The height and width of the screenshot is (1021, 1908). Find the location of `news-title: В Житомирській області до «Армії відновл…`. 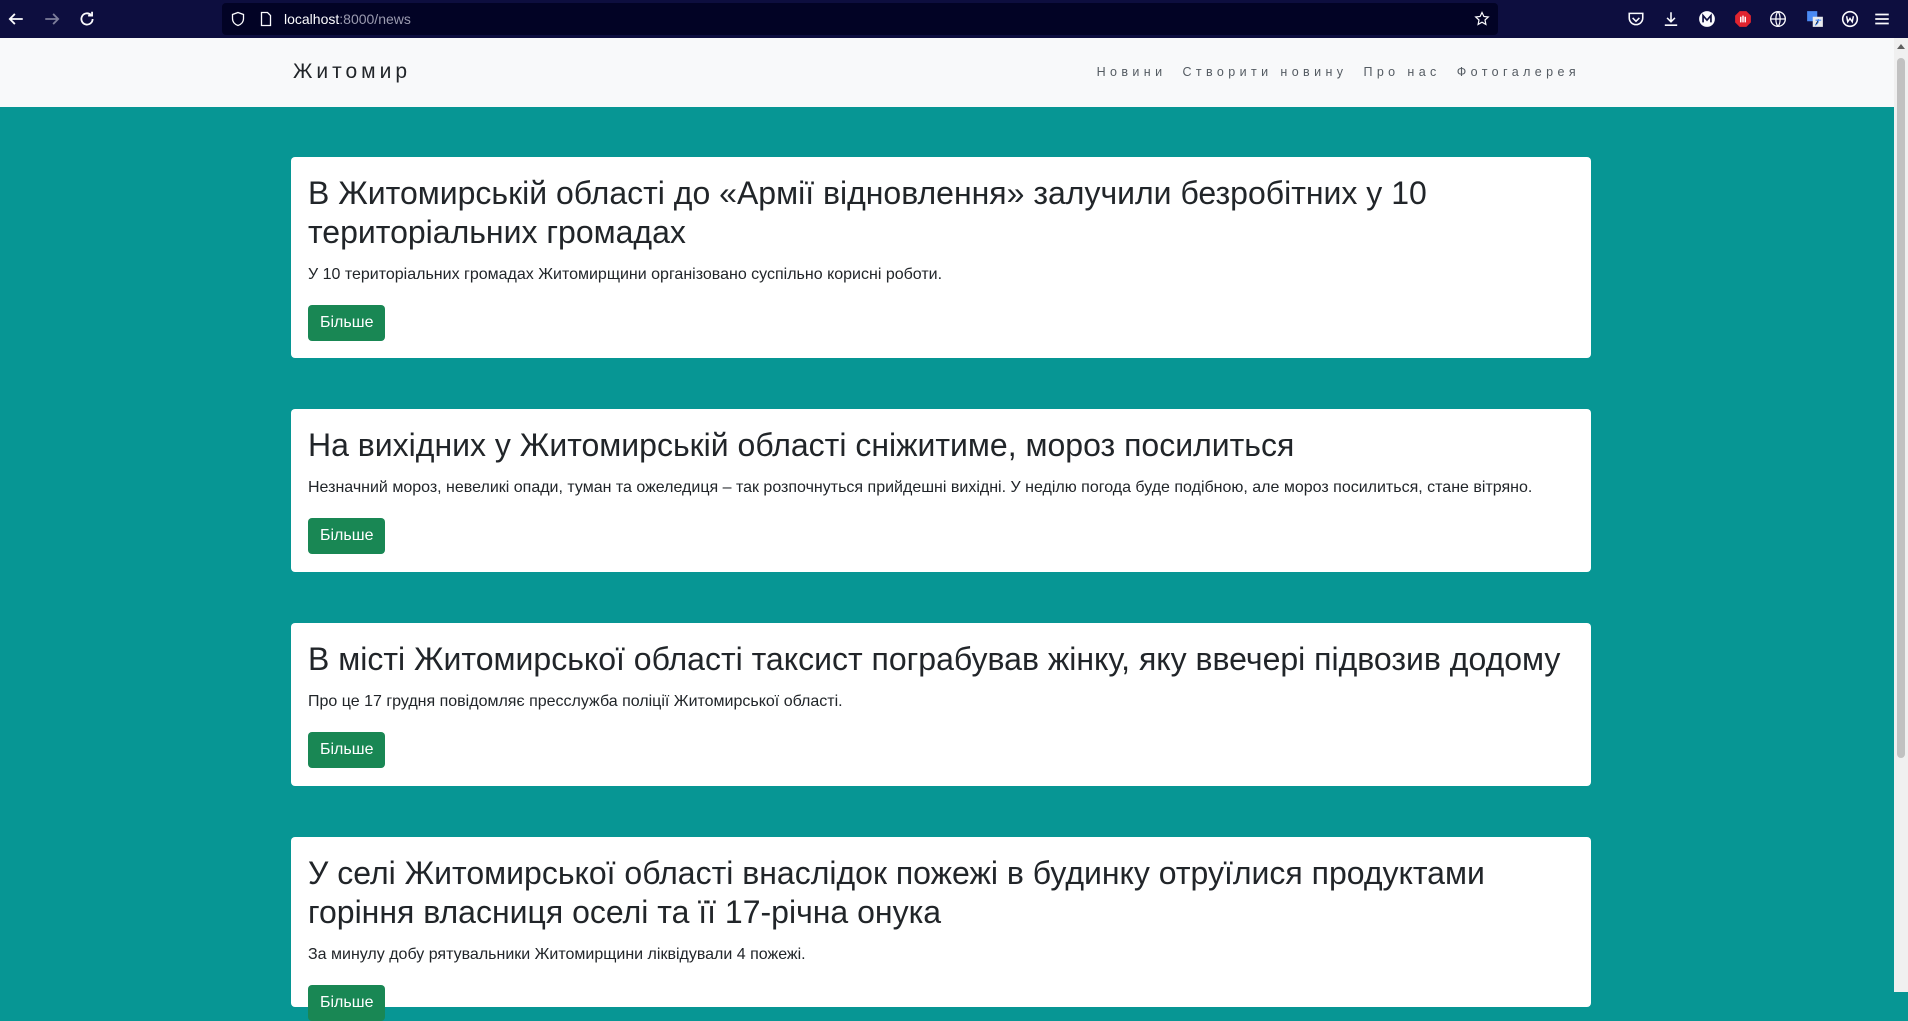

news-title: В Житомирській області до «Армії відновл… is located at coordinates (867, 212).